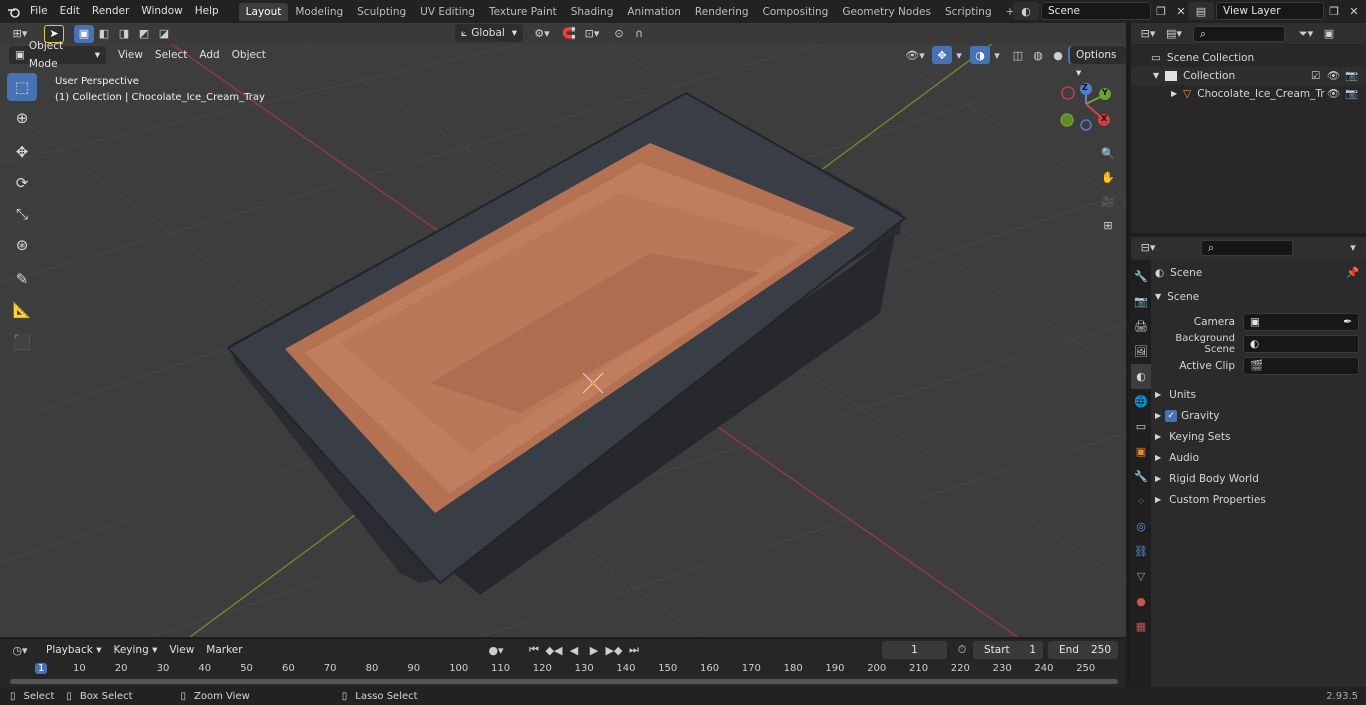 This screenshot has width=1366, height=705. I want to click on visibility-icon: 👁▾, so click(915, 55).